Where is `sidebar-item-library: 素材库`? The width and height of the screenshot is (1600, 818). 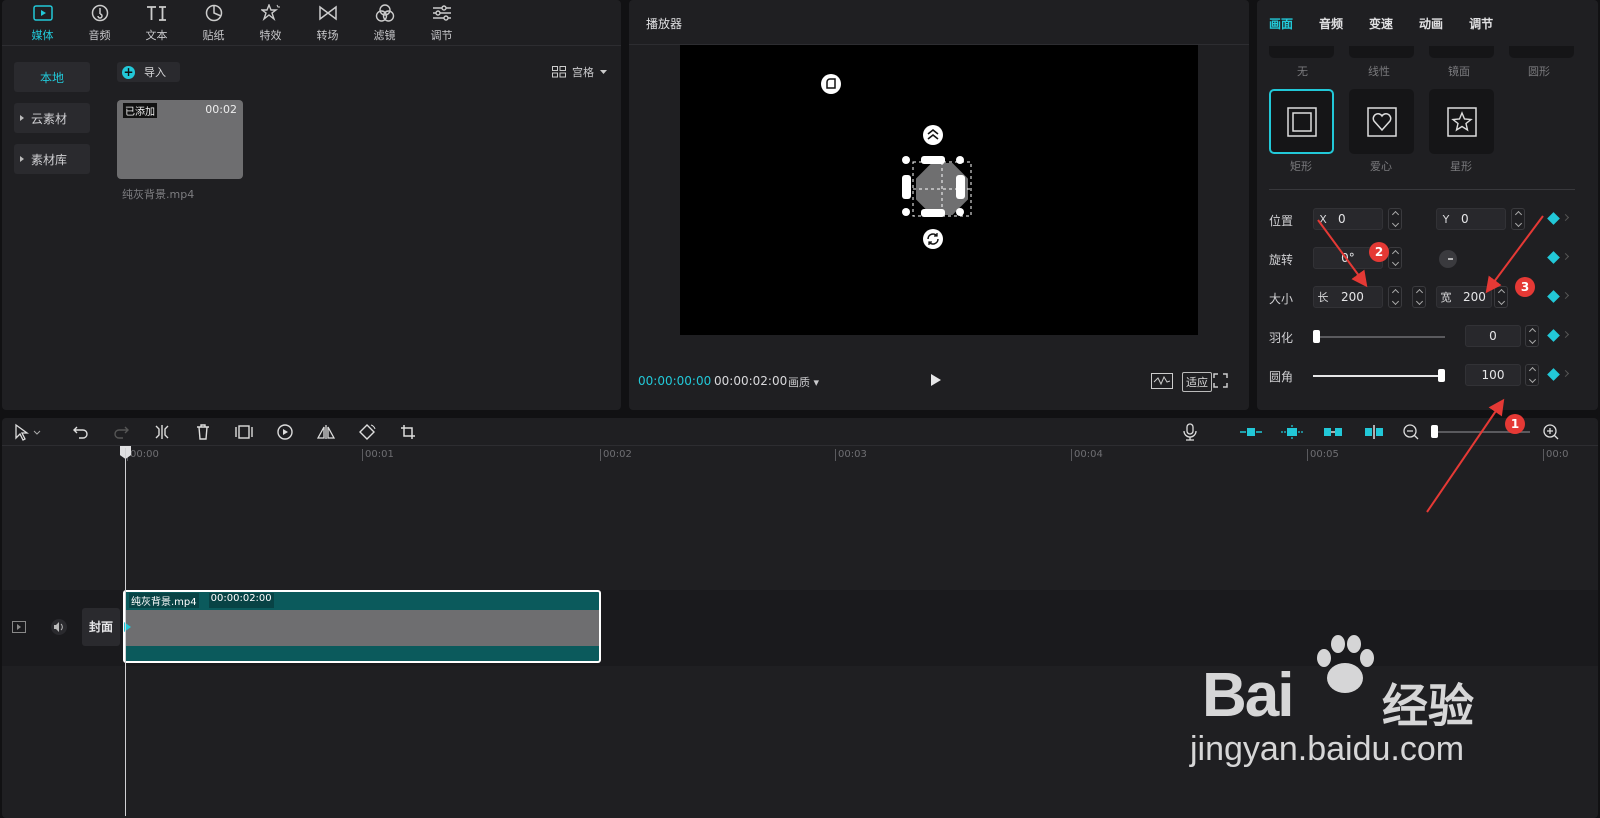 sidebar-item-library: 素材库 is located at coordinates (52, 159).